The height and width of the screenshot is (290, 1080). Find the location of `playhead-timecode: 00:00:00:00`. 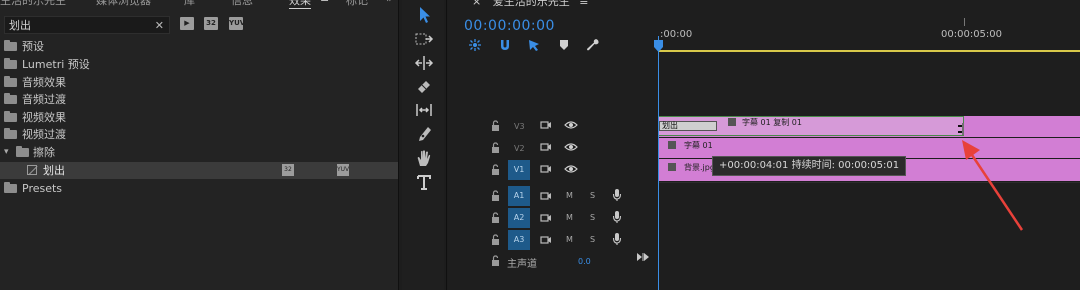

playhead-timecode: 00:00:00:00 is located at coordinates (509, 26).